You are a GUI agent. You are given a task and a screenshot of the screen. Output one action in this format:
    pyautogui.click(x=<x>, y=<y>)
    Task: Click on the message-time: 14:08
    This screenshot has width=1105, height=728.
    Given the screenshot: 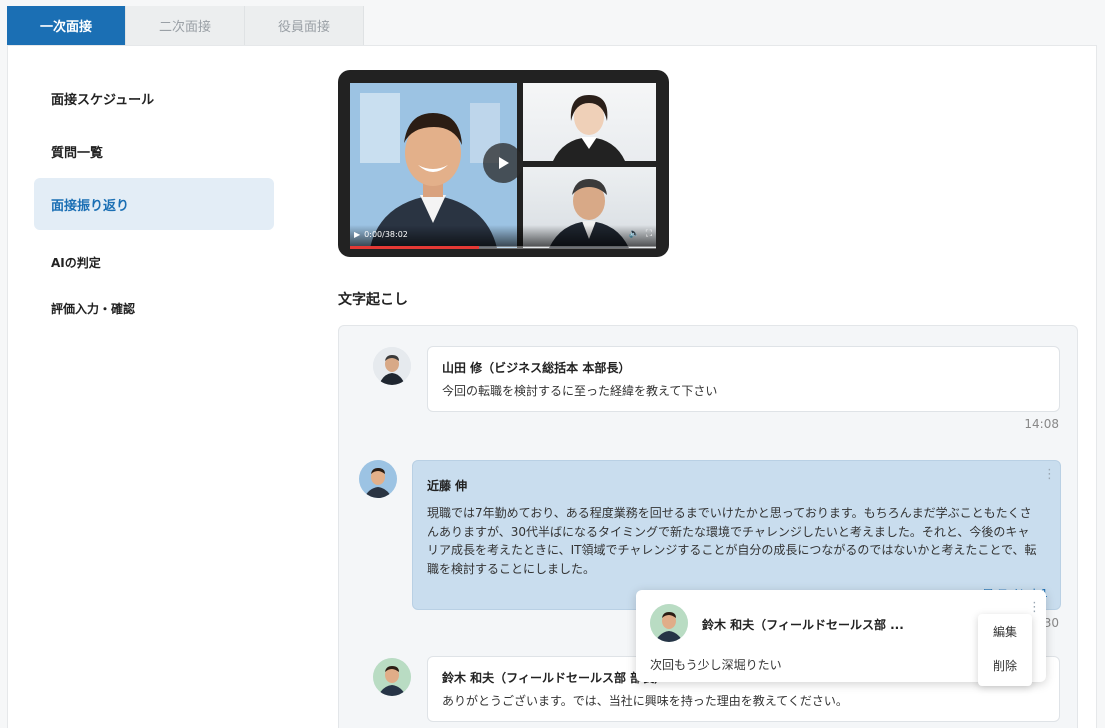 What is the action you would take?
    pyautogui.click(x=1041, y=424)
    